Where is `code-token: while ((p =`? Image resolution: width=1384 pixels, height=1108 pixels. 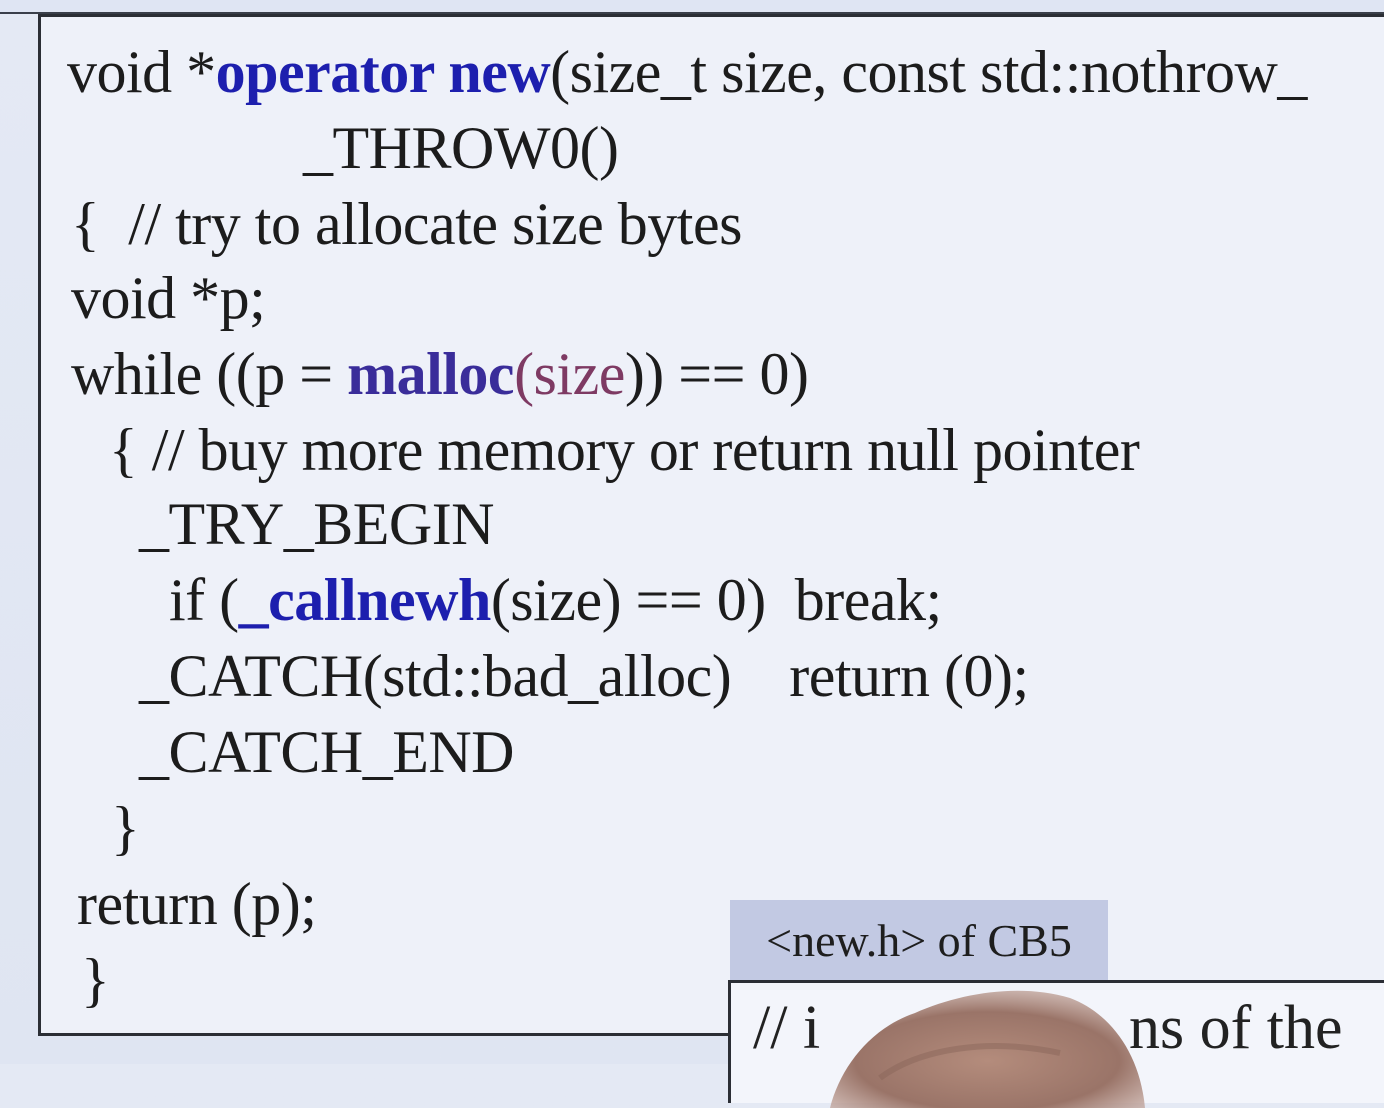 code-token: while ((p = is located at coordinates (209, 374).